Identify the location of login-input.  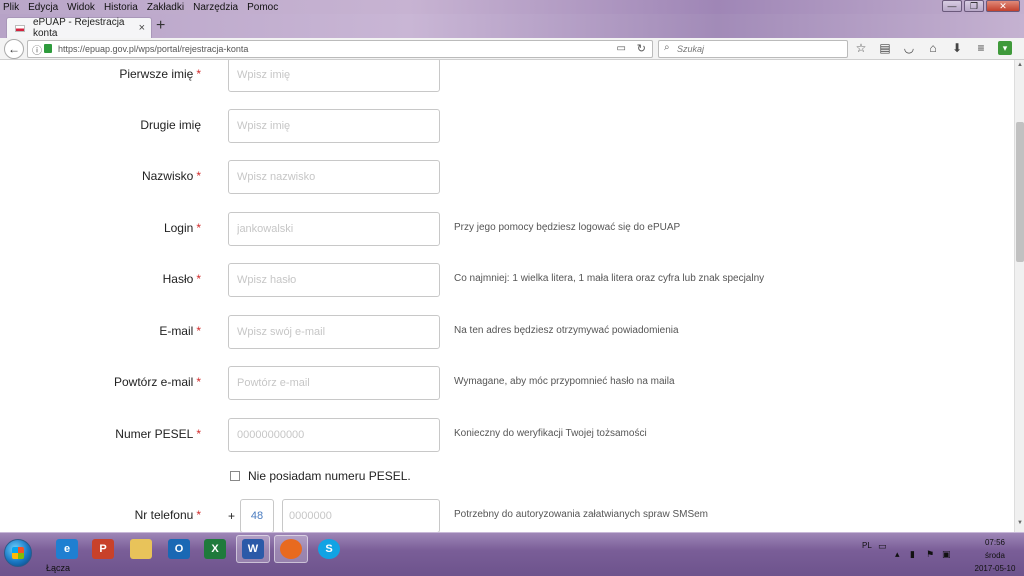
(334, 229).